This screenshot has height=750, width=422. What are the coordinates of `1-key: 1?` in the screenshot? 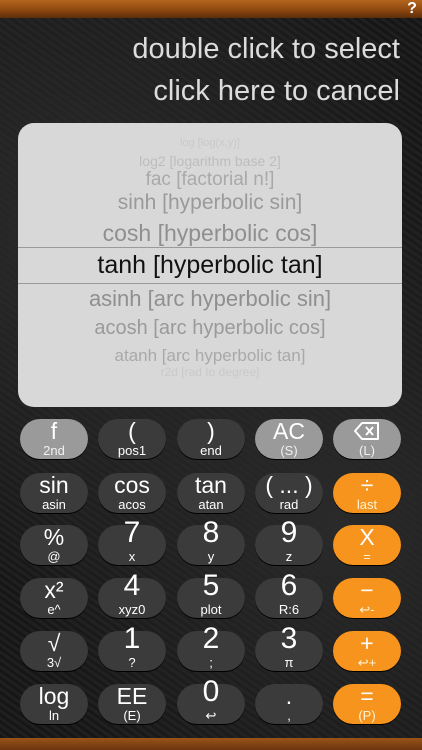 It's located at (132, 647).